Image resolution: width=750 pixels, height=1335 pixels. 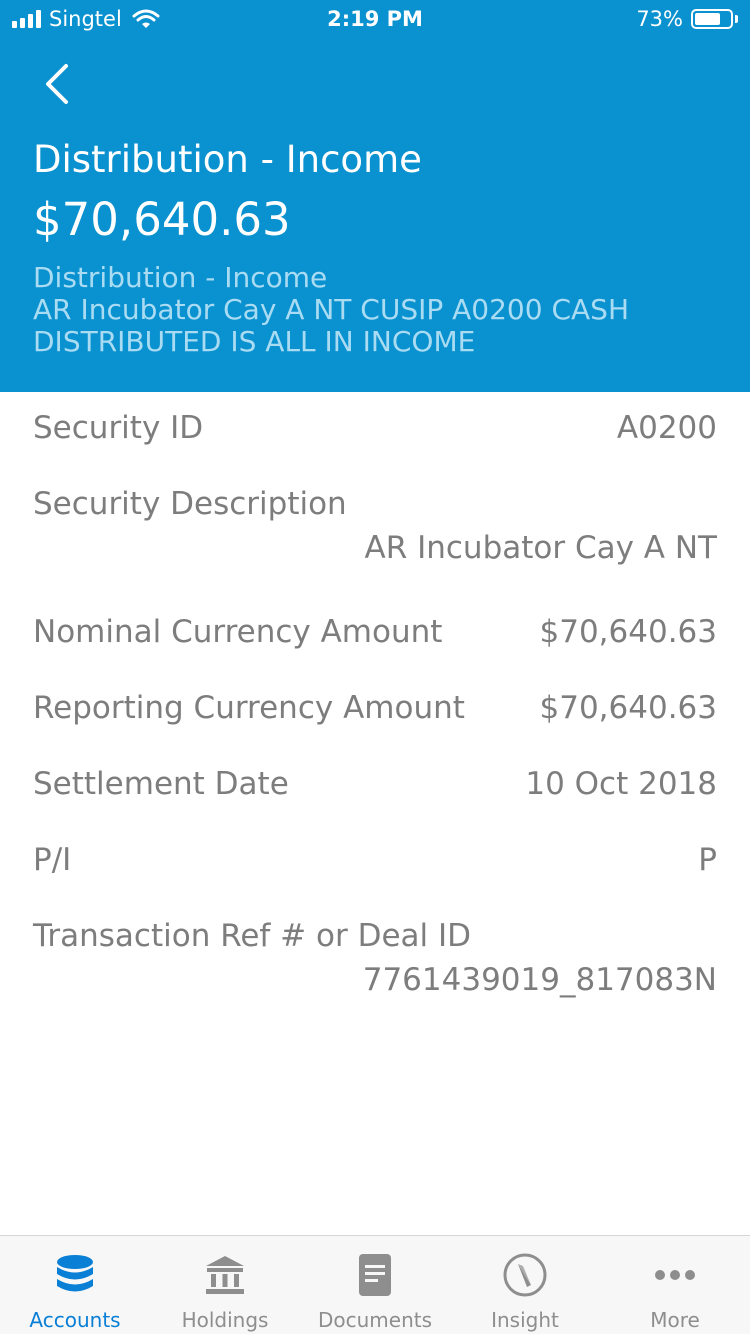 I want to click on compass-icon, so click(x=525, y=1275).